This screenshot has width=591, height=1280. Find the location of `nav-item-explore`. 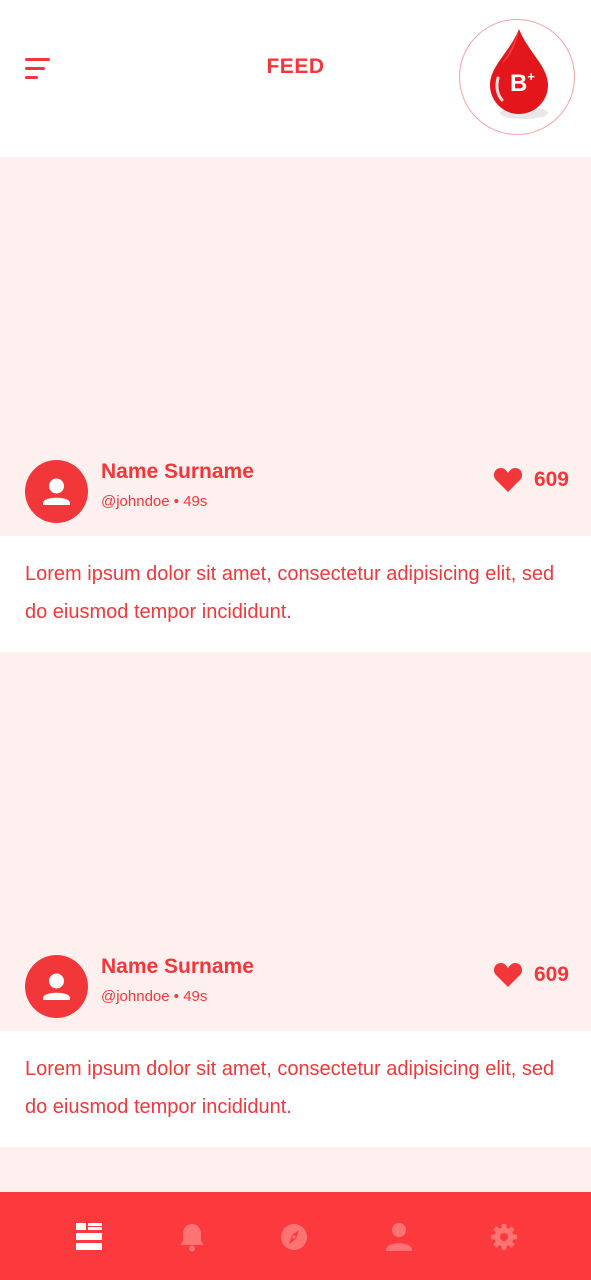

nav-item-explore is located at coordinates (294, 1237).